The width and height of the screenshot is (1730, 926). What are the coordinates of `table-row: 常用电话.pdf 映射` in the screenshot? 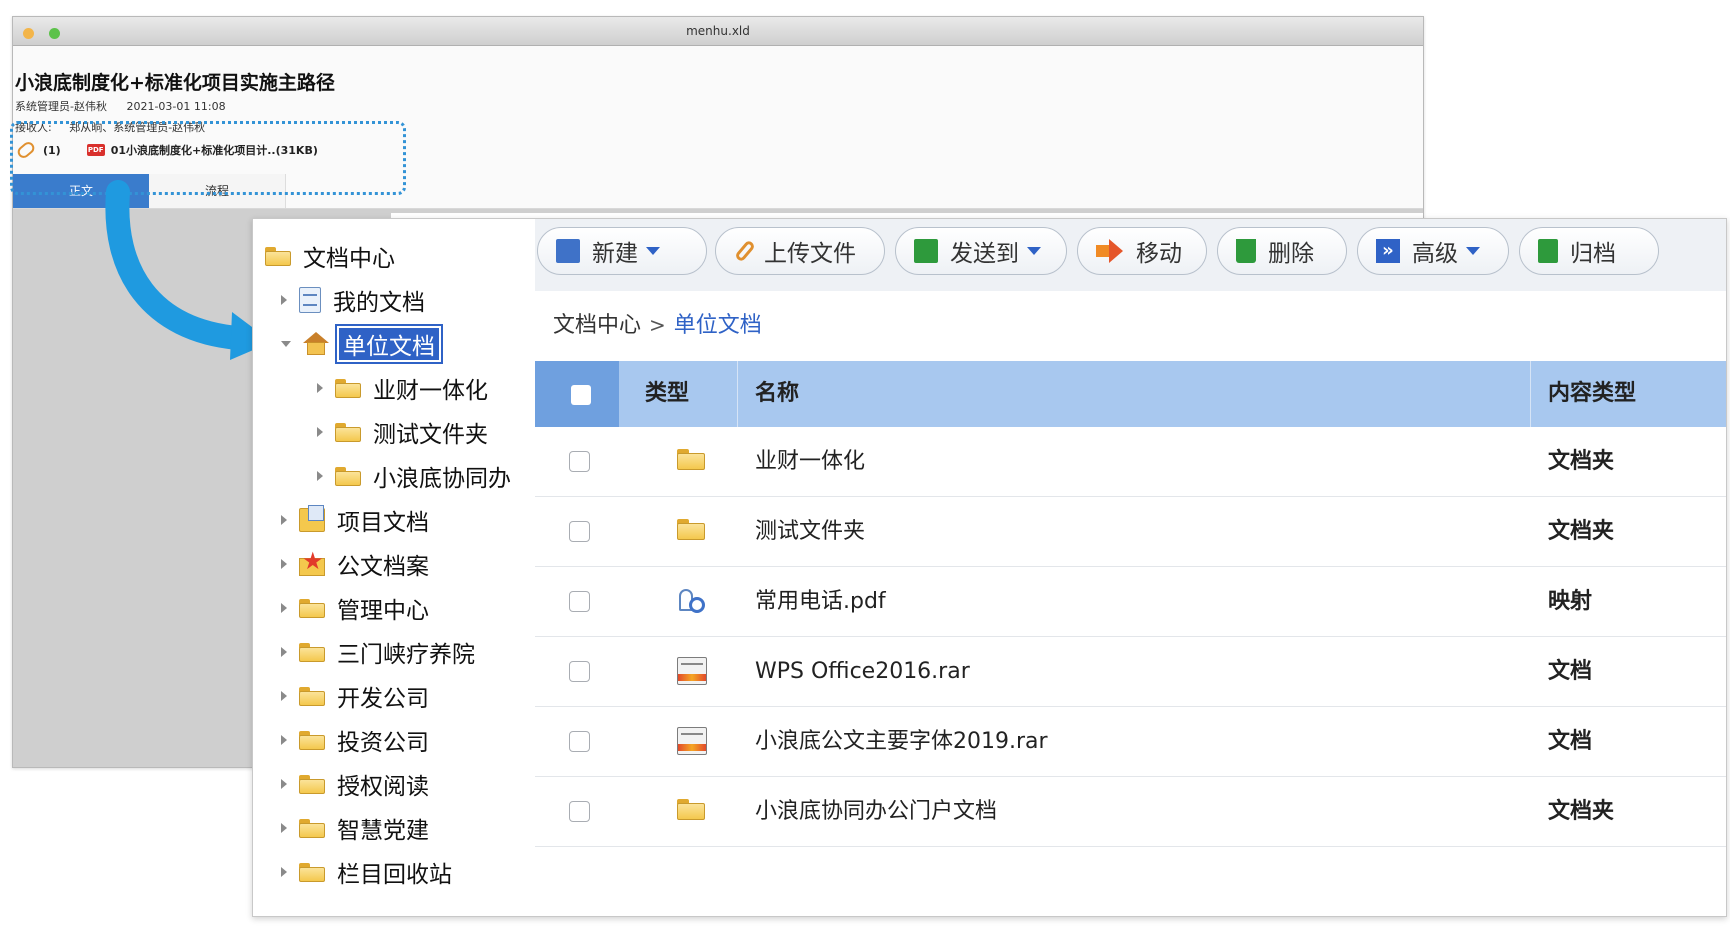 It's located at (1130, 602).